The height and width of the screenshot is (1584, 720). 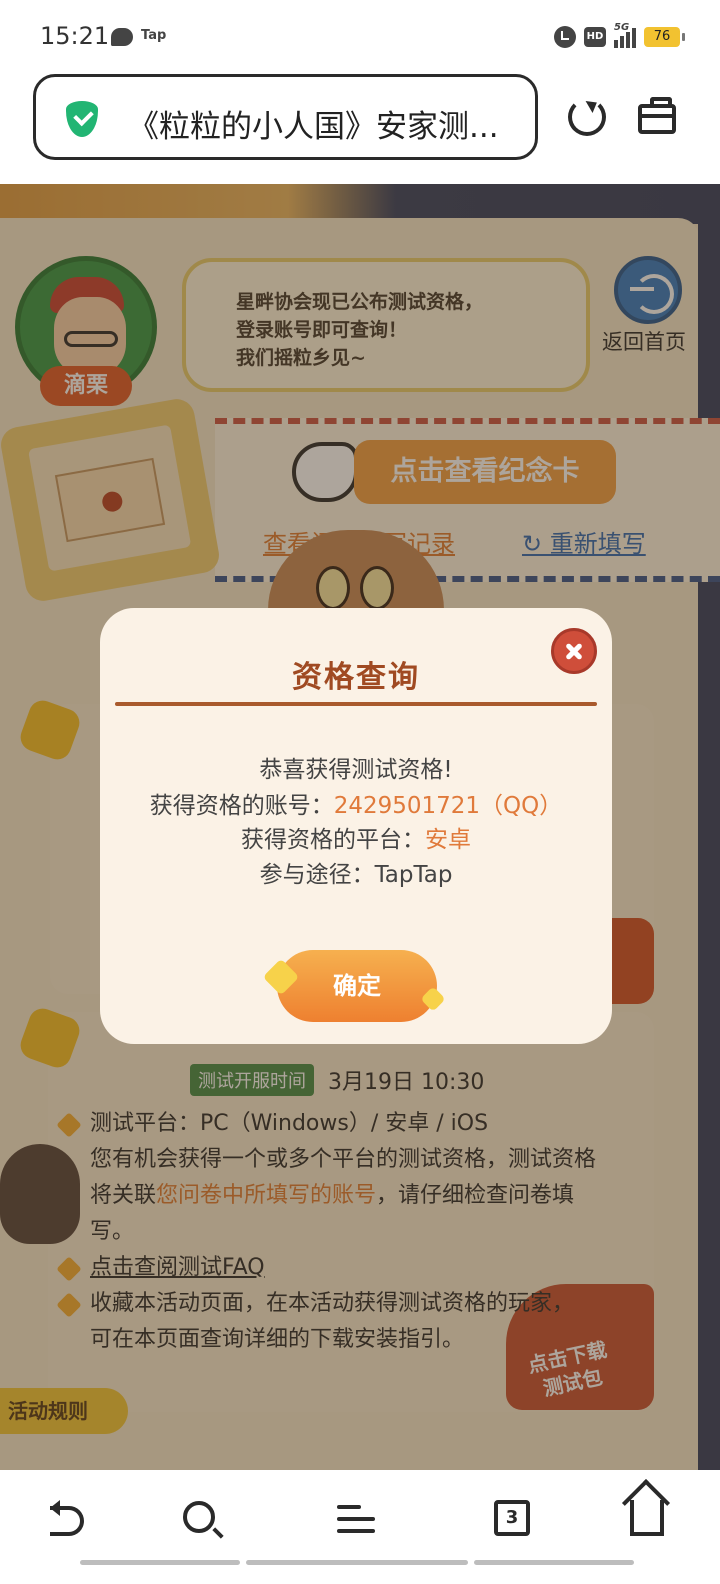 I want to click on dialog-divider, so click(x=356, y=704).